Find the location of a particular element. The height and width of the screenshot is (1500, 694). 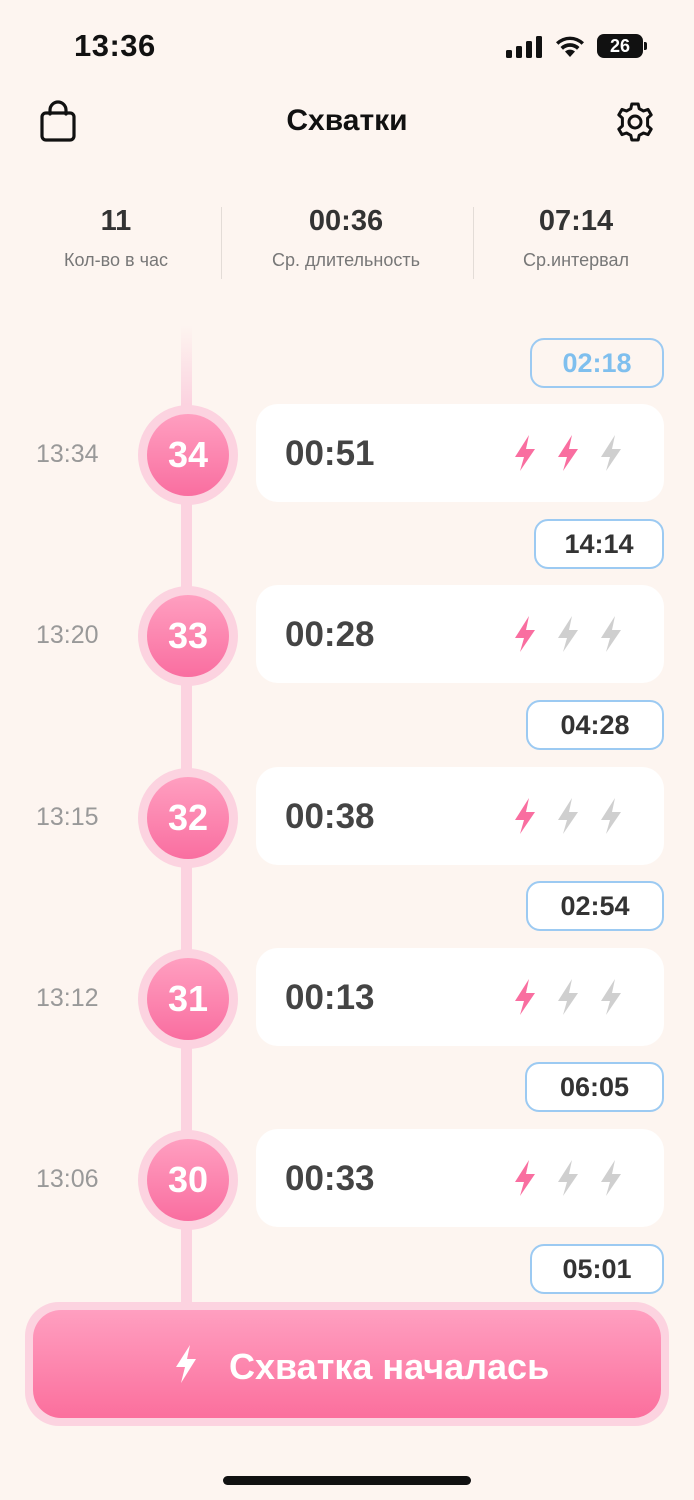

interval-badge: 06:05 is located at coordinates (594, 1087).